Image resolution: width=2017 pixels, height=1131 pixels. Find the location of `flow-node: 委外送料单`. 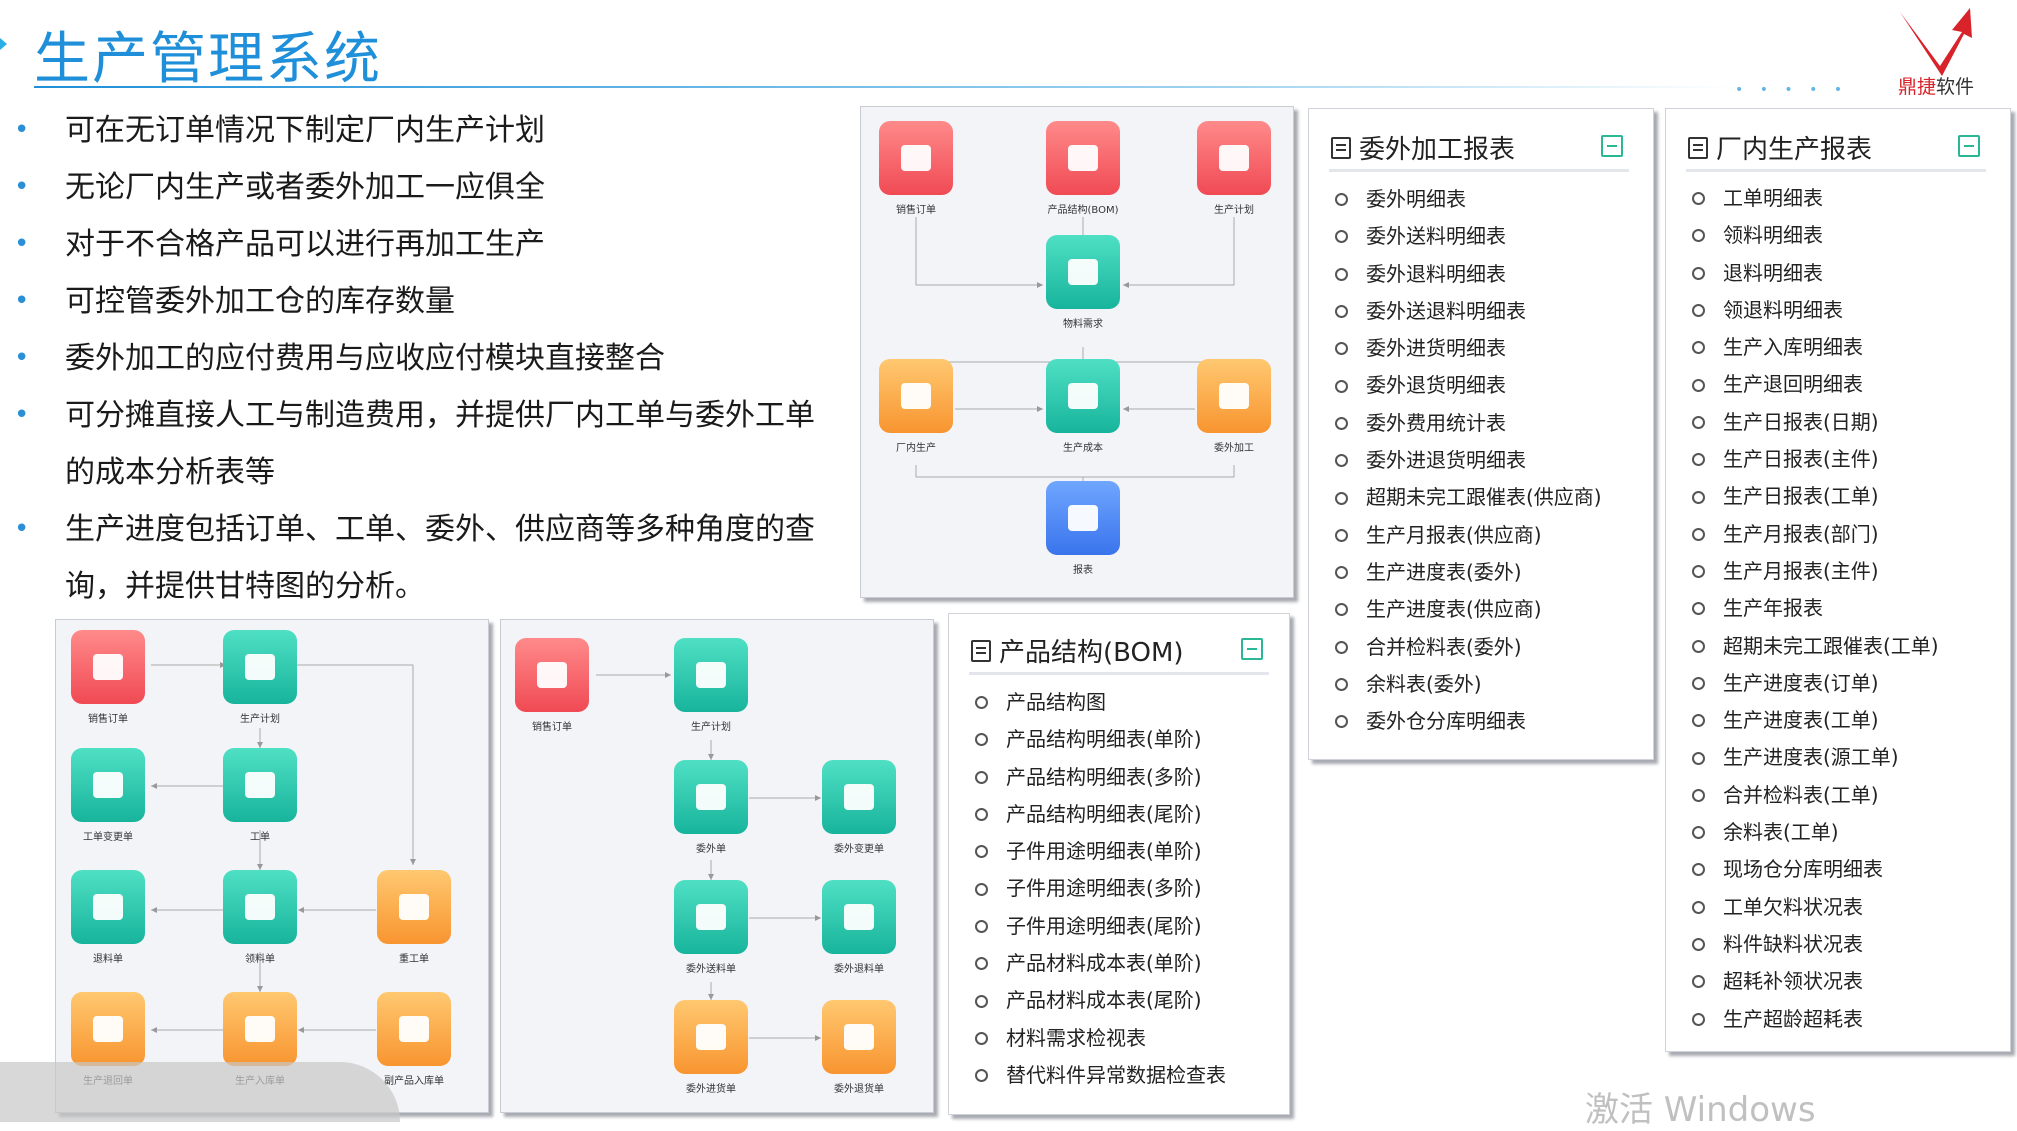

flow-node: 委外送料单 is located at coordinates (711, 927).